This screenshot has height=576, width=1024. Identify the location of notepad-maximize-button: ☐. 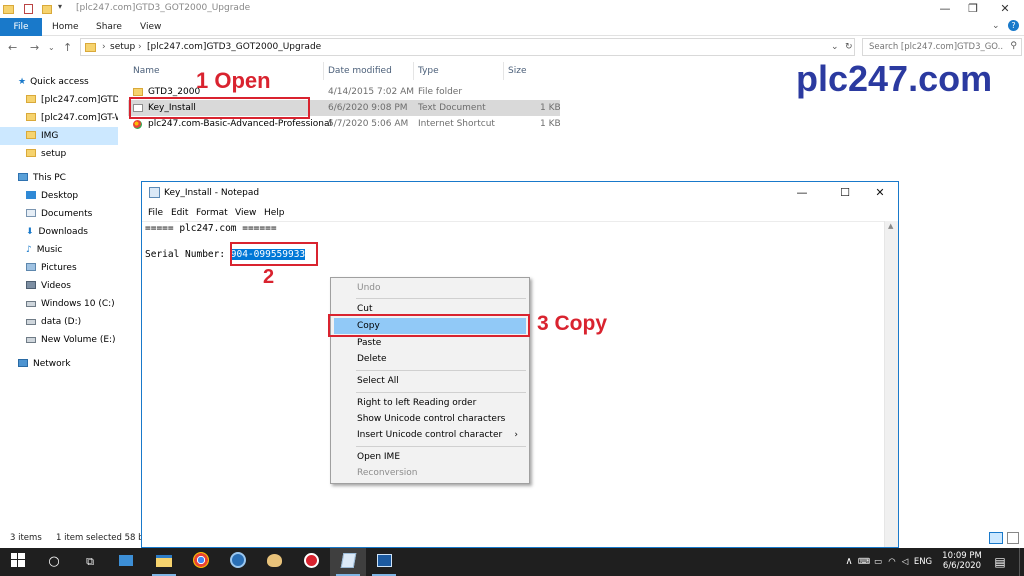
(845, 193).